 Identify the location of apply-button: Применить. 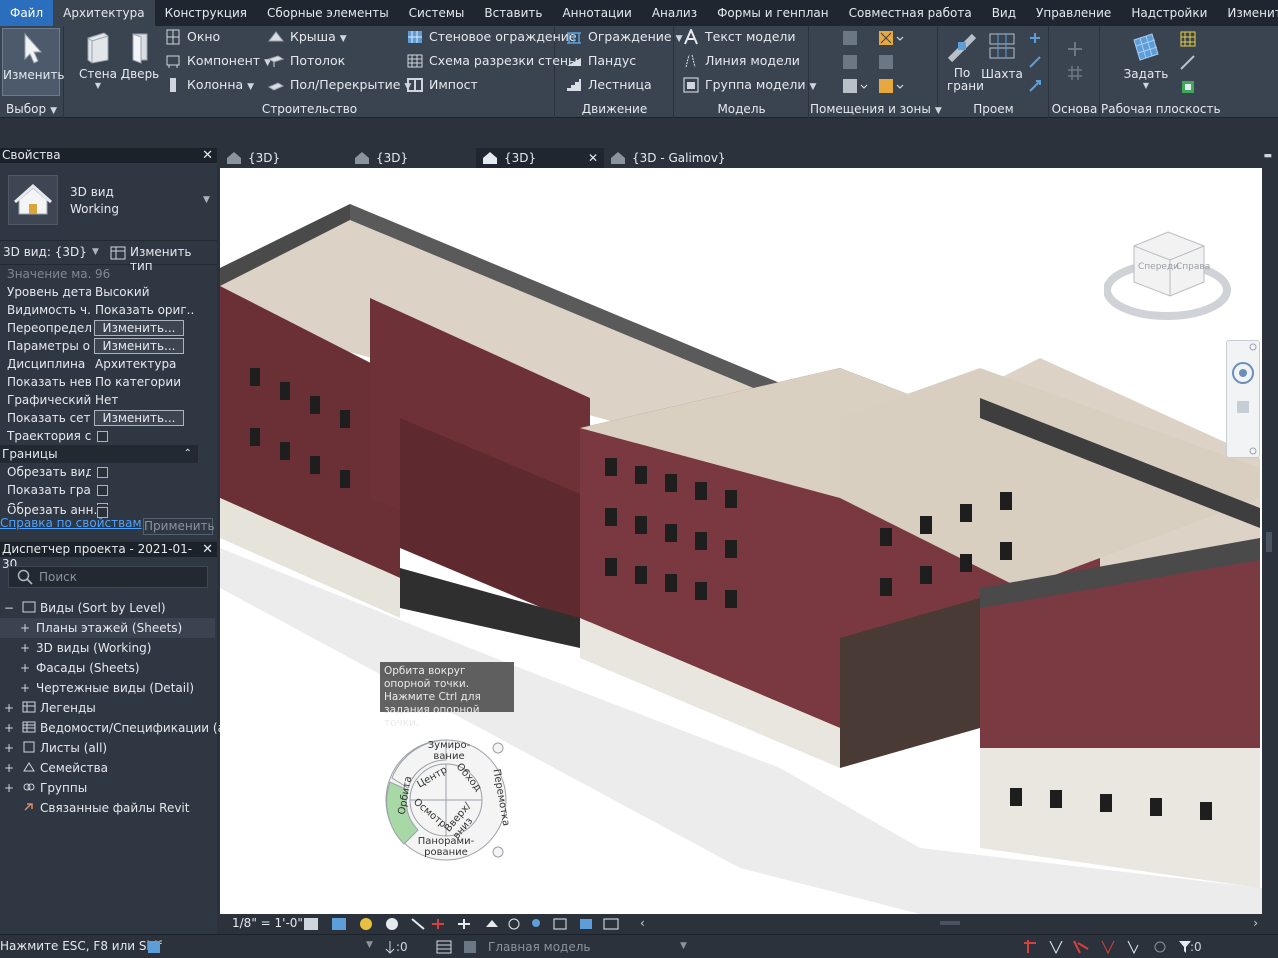
(179, 526).